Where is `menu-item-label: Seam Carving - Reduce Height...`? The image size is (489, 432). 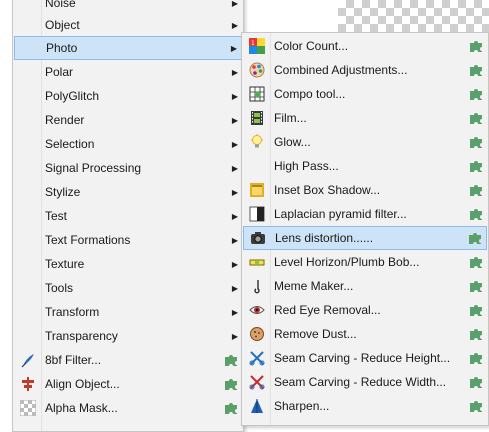 menu-item-label: Seam Carving - Reduce Height... is located at coordinates (362, 358).